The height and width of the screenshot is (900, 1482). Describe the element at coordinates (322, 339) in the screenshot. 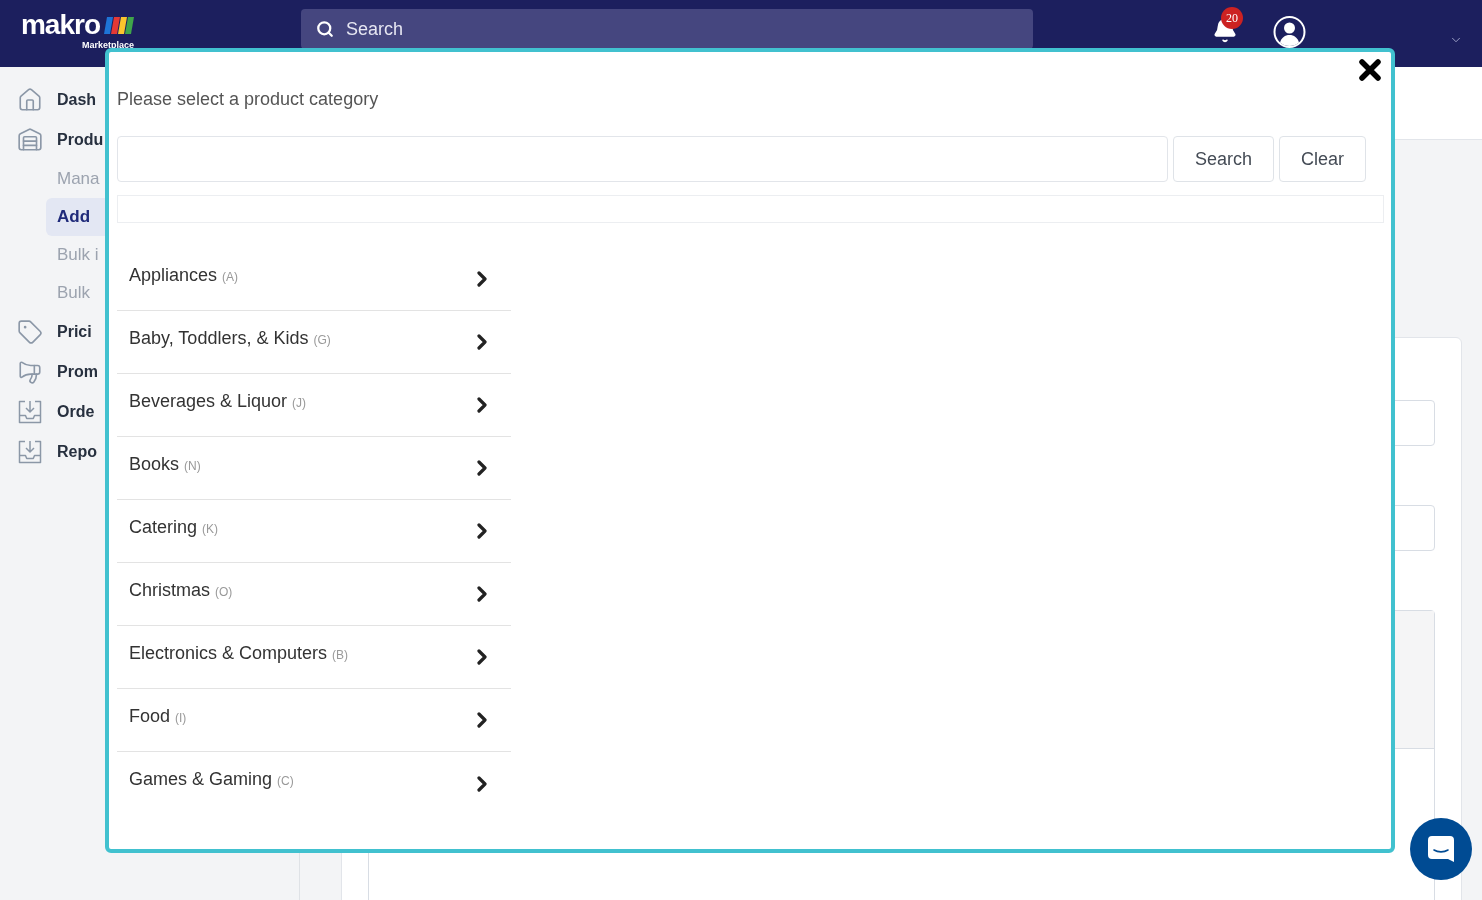

I see `category-code: (G)` at that location.